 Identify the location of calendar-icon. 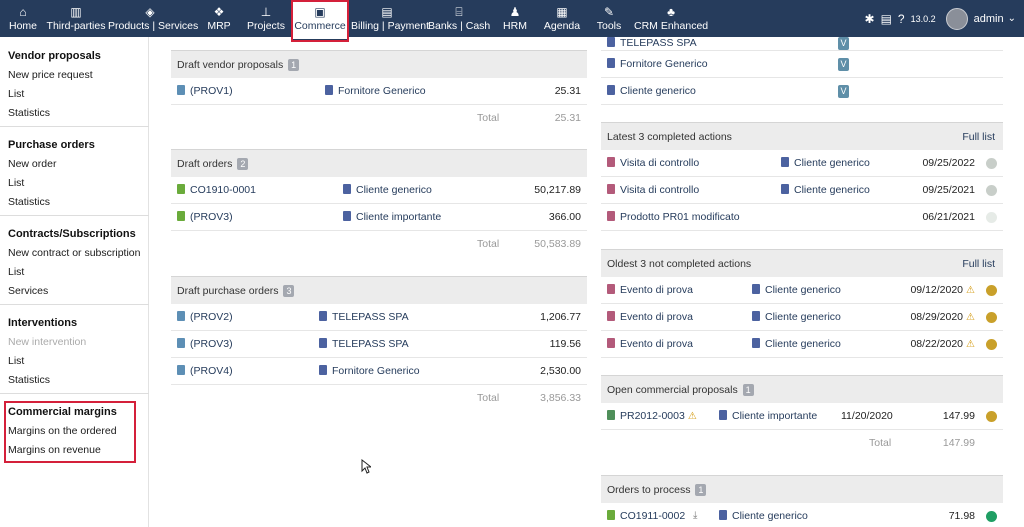
(611, 316).